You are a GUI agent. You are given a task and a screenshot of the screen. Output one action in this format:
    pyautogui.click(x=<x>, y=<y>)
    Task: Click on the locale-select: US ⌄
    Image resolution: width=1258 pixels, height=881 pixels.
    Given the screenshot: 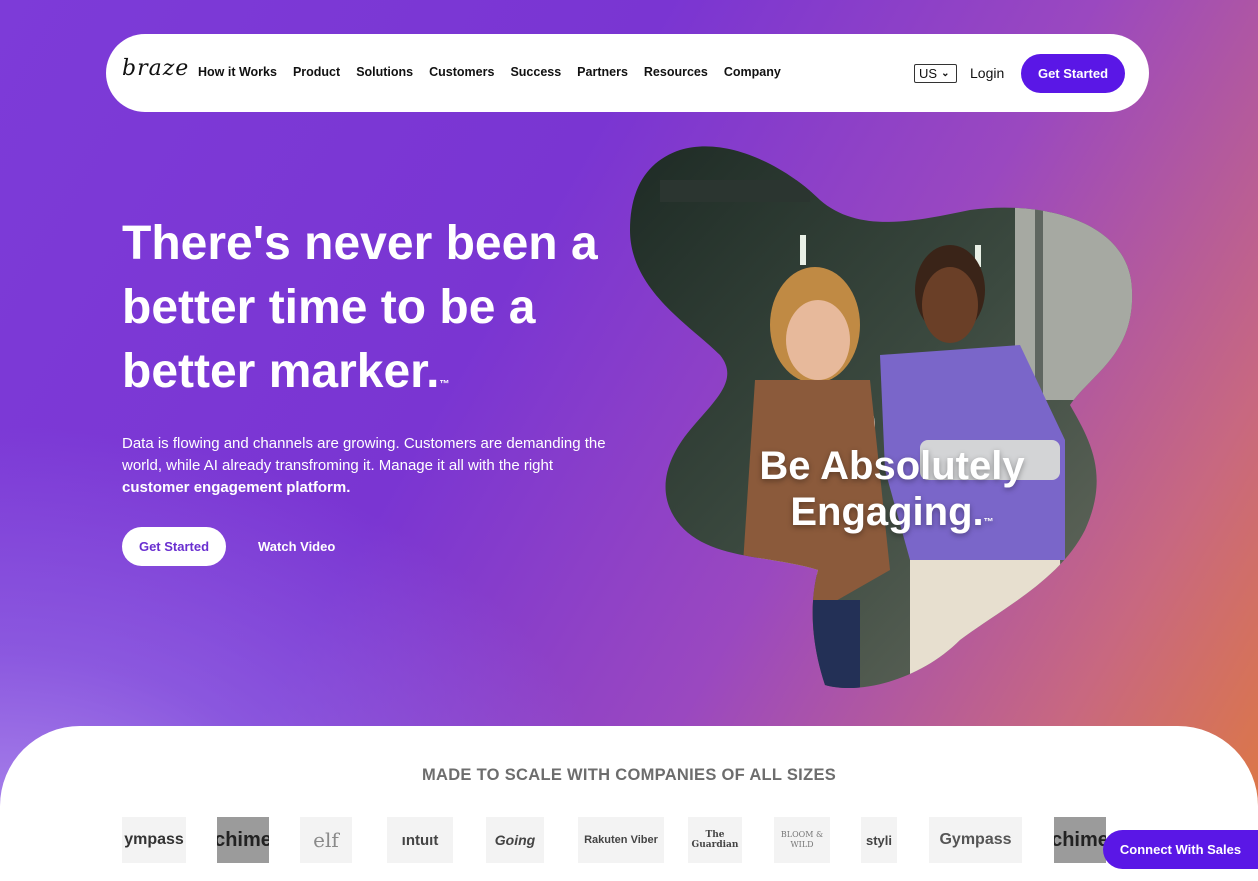 What is the action you would take?
    pyautogui.click(x=935, y=73)
    